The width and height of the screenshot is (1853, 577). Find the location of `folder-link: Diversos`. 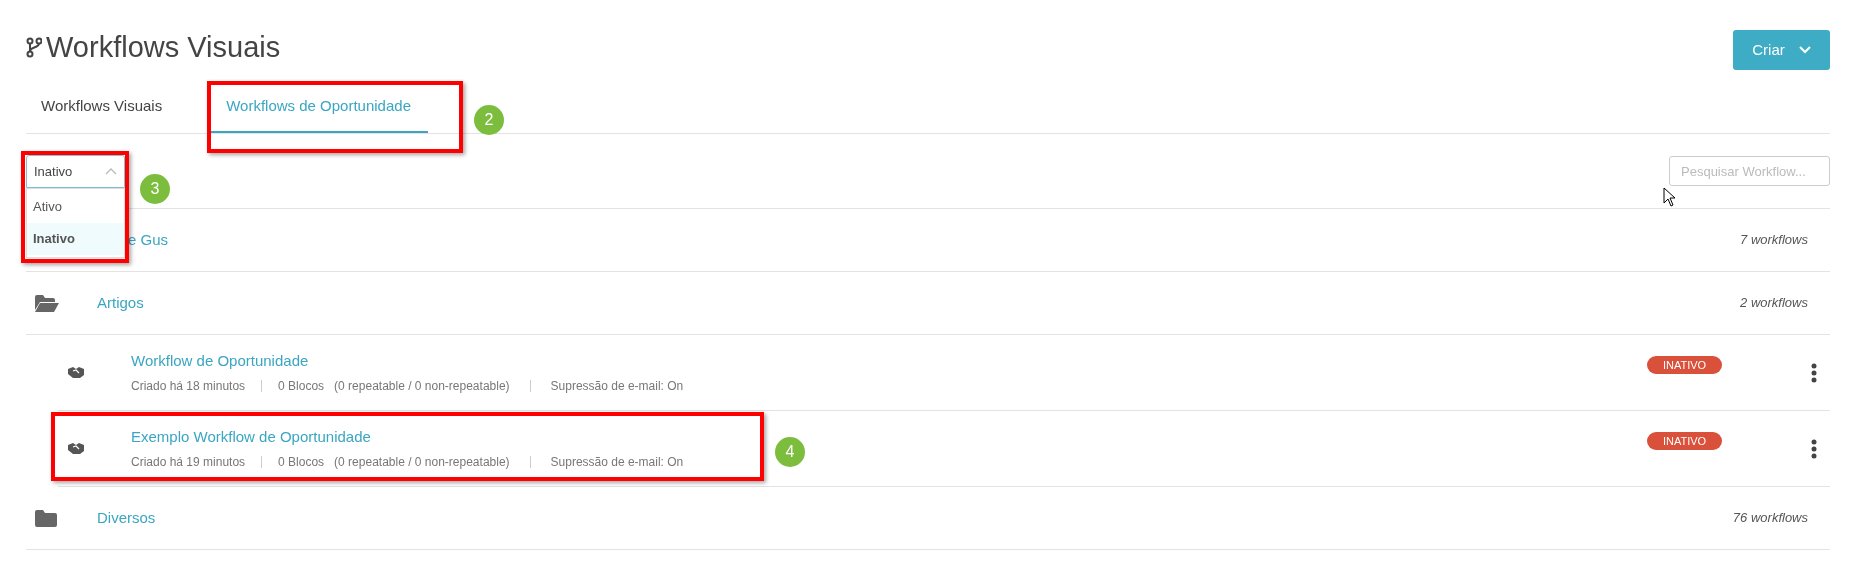

folder-link: Diversos is located at coordinates (126, 518).